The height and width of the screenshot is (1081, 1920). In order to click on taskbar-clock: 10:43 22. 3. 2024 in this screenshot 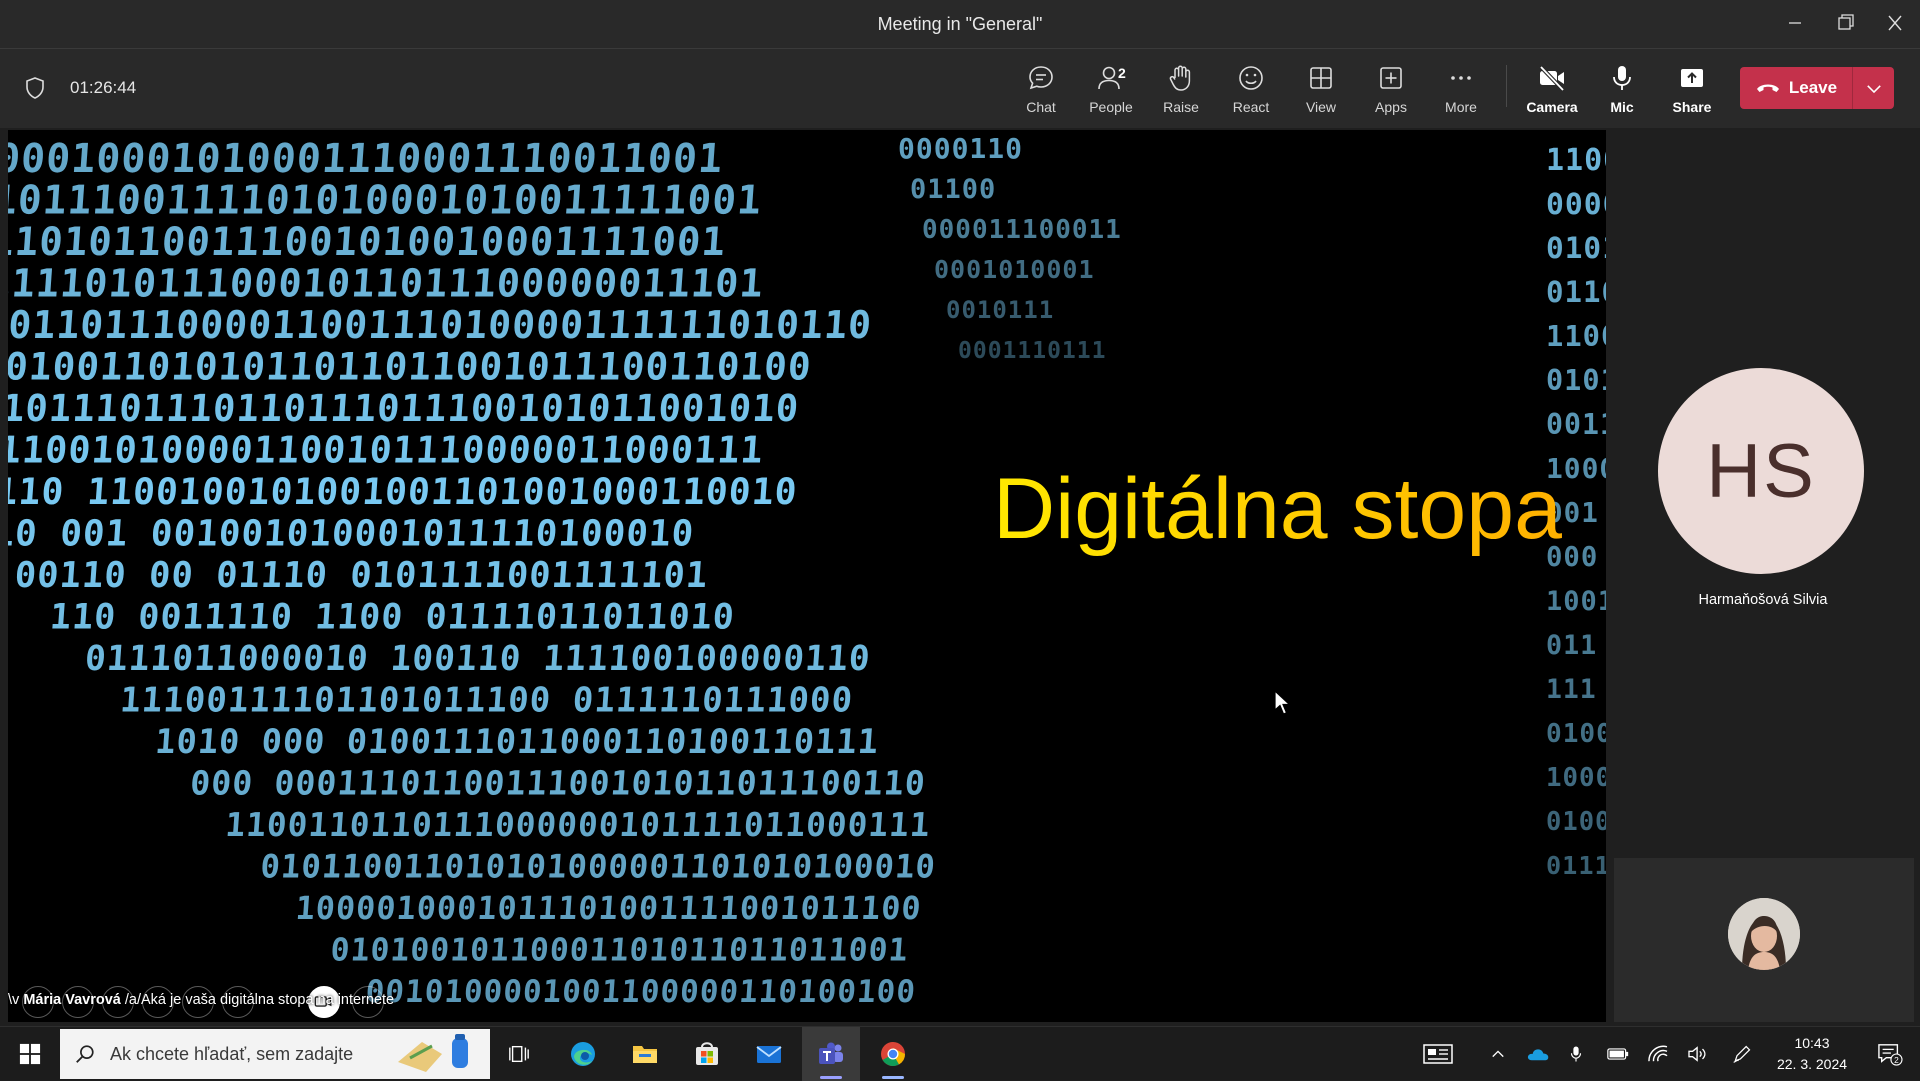, I will do `click(1812, 1054)`.